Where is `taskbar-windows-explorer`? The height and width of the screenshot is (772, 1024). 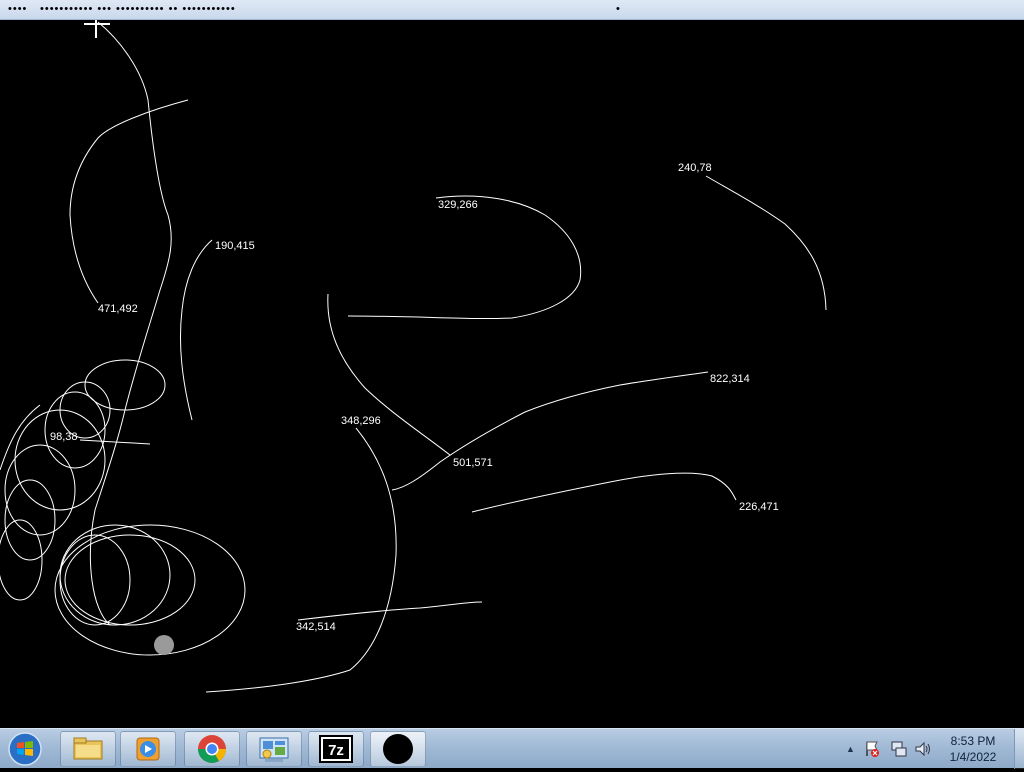
taskbar-windows-explorer is located at coordinates (88, 749).